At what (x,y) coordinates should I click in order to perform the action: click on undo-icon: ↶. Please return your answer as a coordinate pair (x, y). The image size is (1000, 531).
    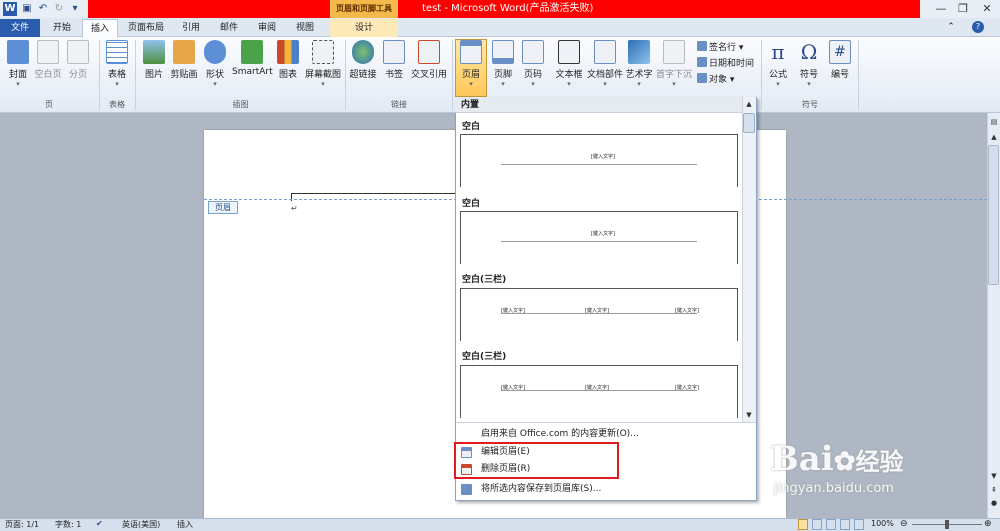
    Looking at the image, I should click on (43, 9).